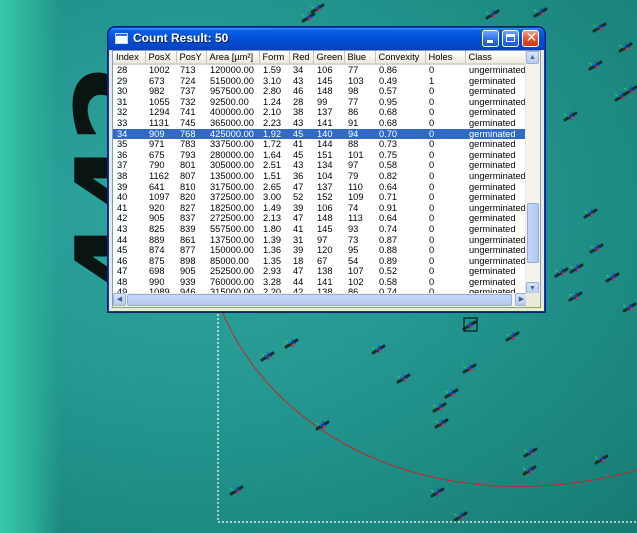 The width and height of the screenshot is (637, 533). I want to click on table-cell: 150000.00, so click(232, 250).